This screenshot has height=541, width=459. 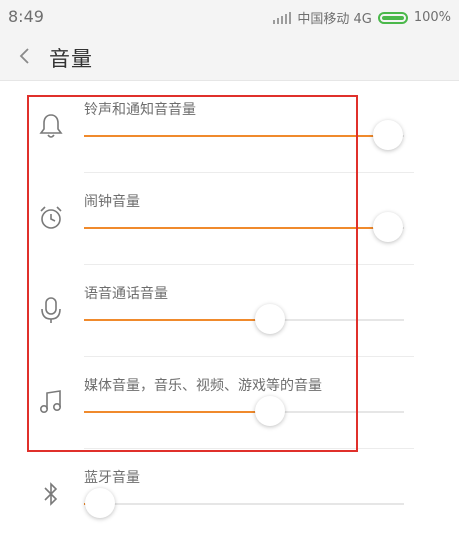 What do you see at coordinates (51, 310) in the screenshot?
I see `microphone-icon` at bounding box center [51, 310].